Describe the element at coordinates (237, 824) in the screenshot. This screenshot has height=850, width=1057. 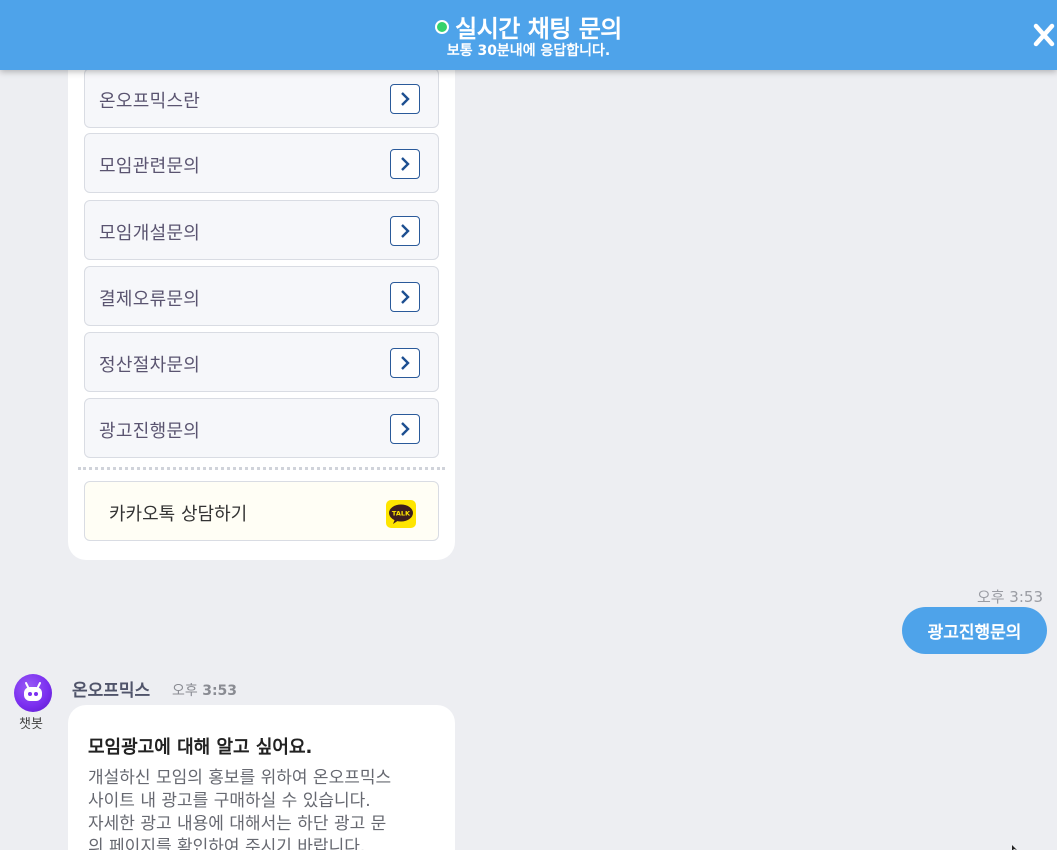
I see `bot-body-line: 자세한 광고 내용에 대해서는 하단 광고 문` at that location.